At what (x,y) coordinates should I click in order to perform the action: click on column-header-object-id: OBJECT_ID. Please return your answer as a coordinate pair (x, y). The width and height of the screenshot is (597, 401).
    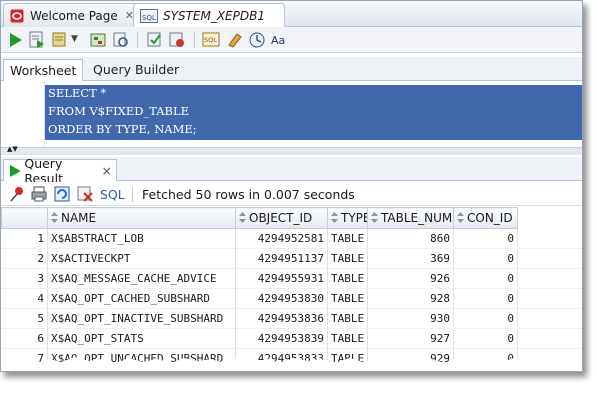
    Looking at the image, I should click on (281, 218).